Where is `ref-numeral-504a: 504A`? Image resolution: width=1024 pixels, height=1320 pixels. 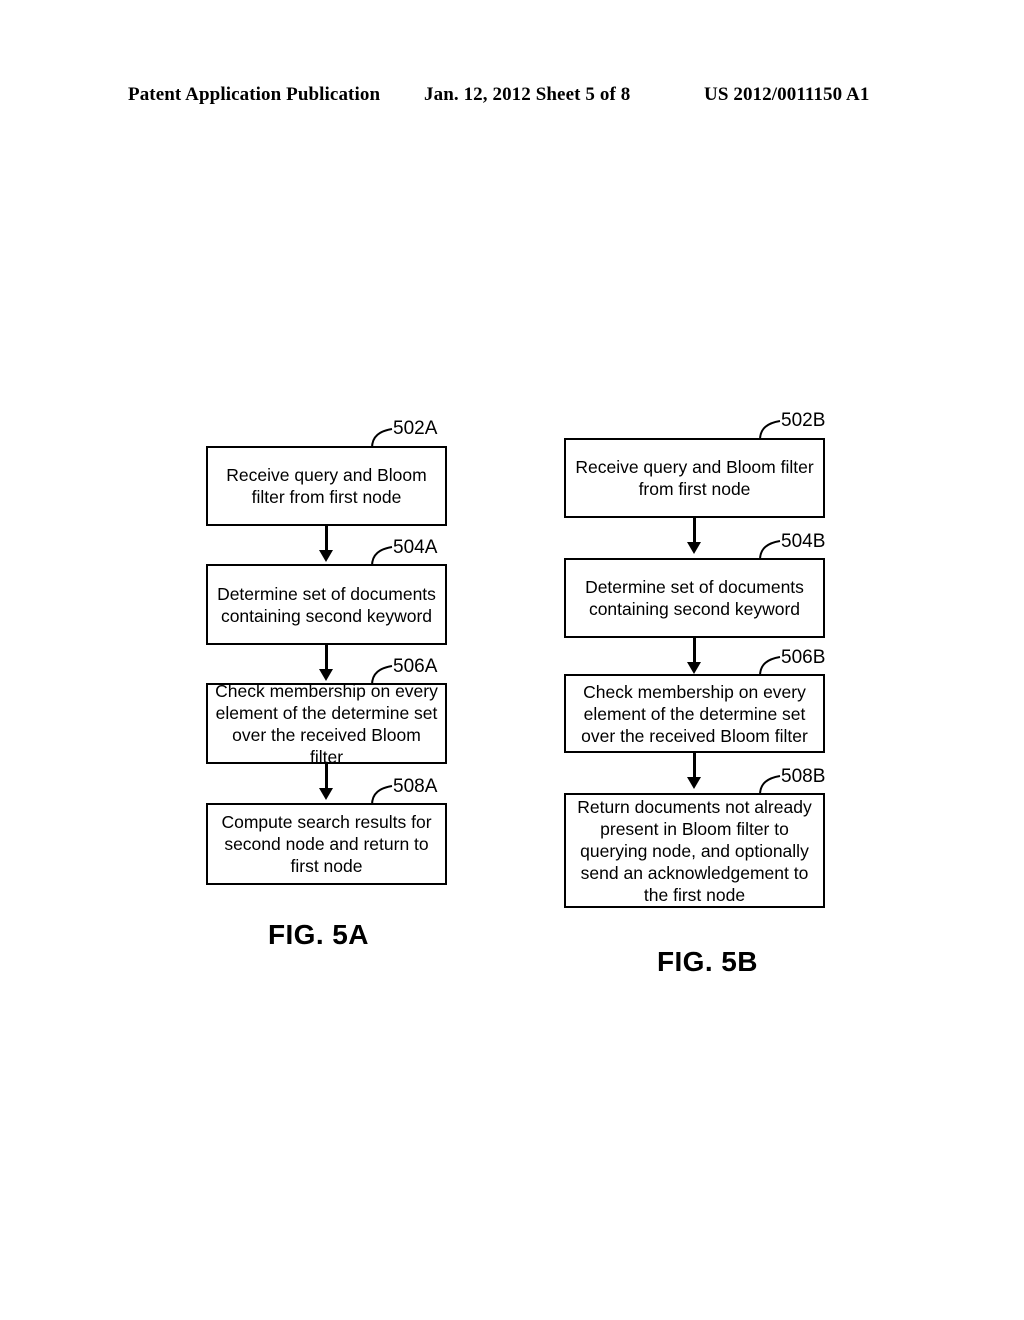 ref-numeral-504a: 504A is located at coordinates (415, 547).